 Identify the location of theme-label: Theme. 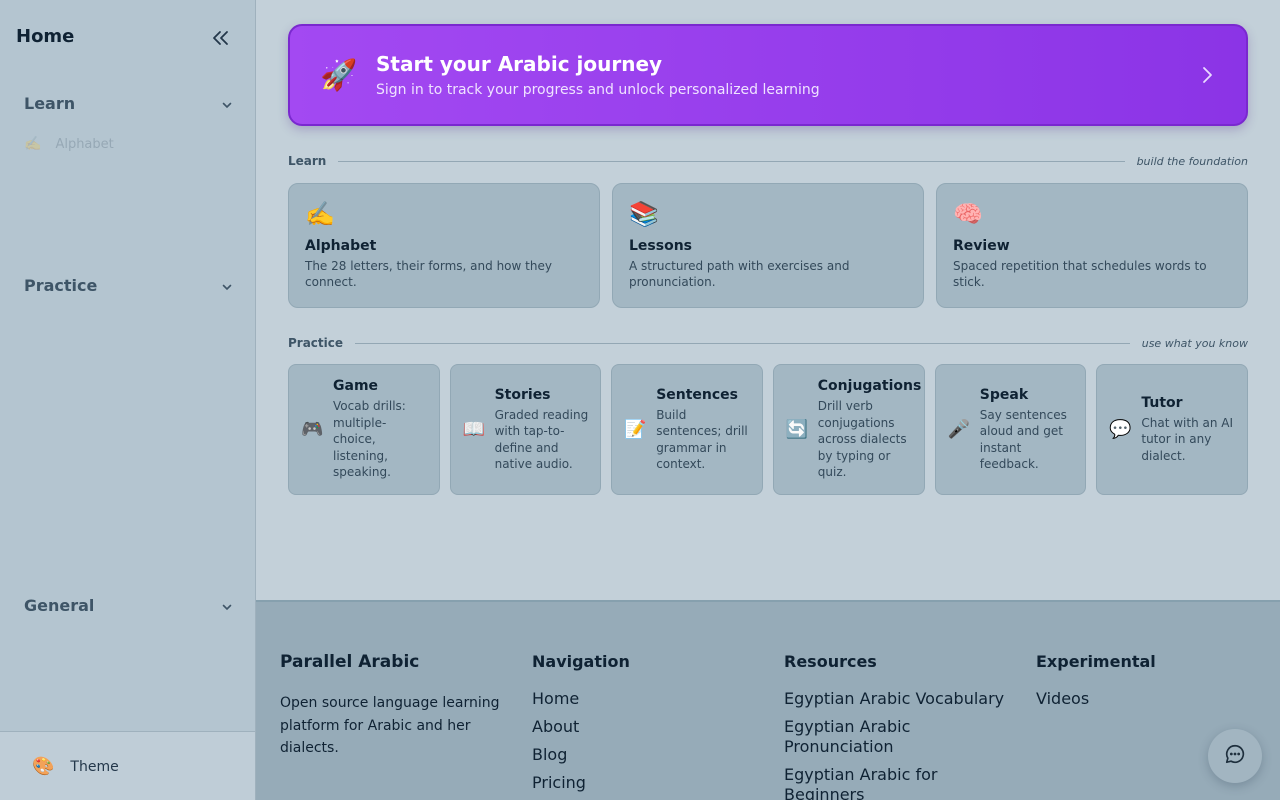
(94, 766).